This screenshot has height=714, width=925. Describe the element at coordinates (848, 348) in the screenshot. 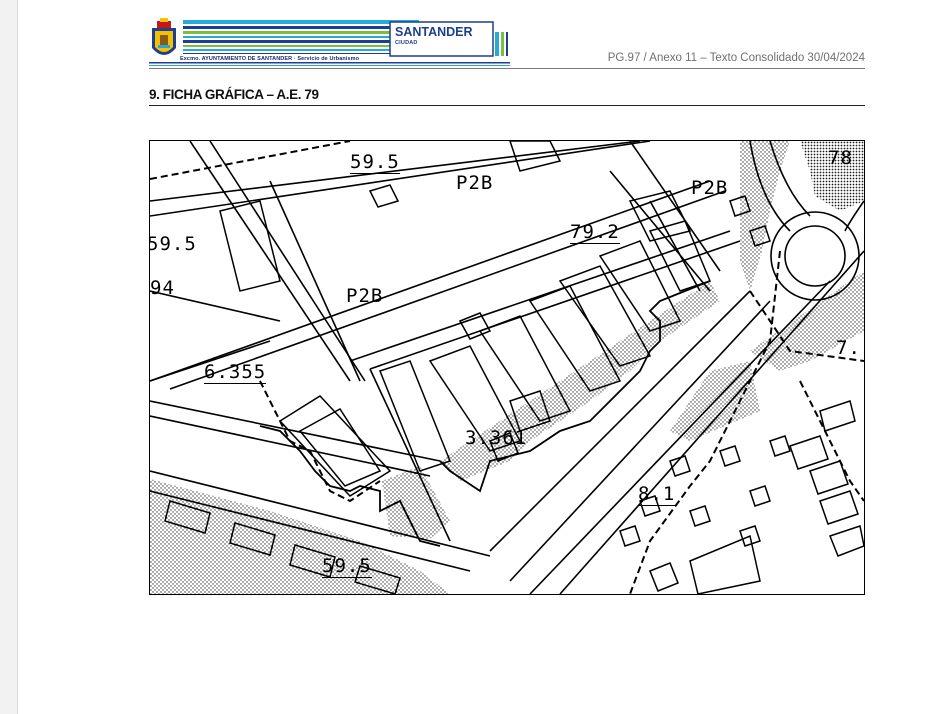

I see `map-label-number: 7.` at that location.